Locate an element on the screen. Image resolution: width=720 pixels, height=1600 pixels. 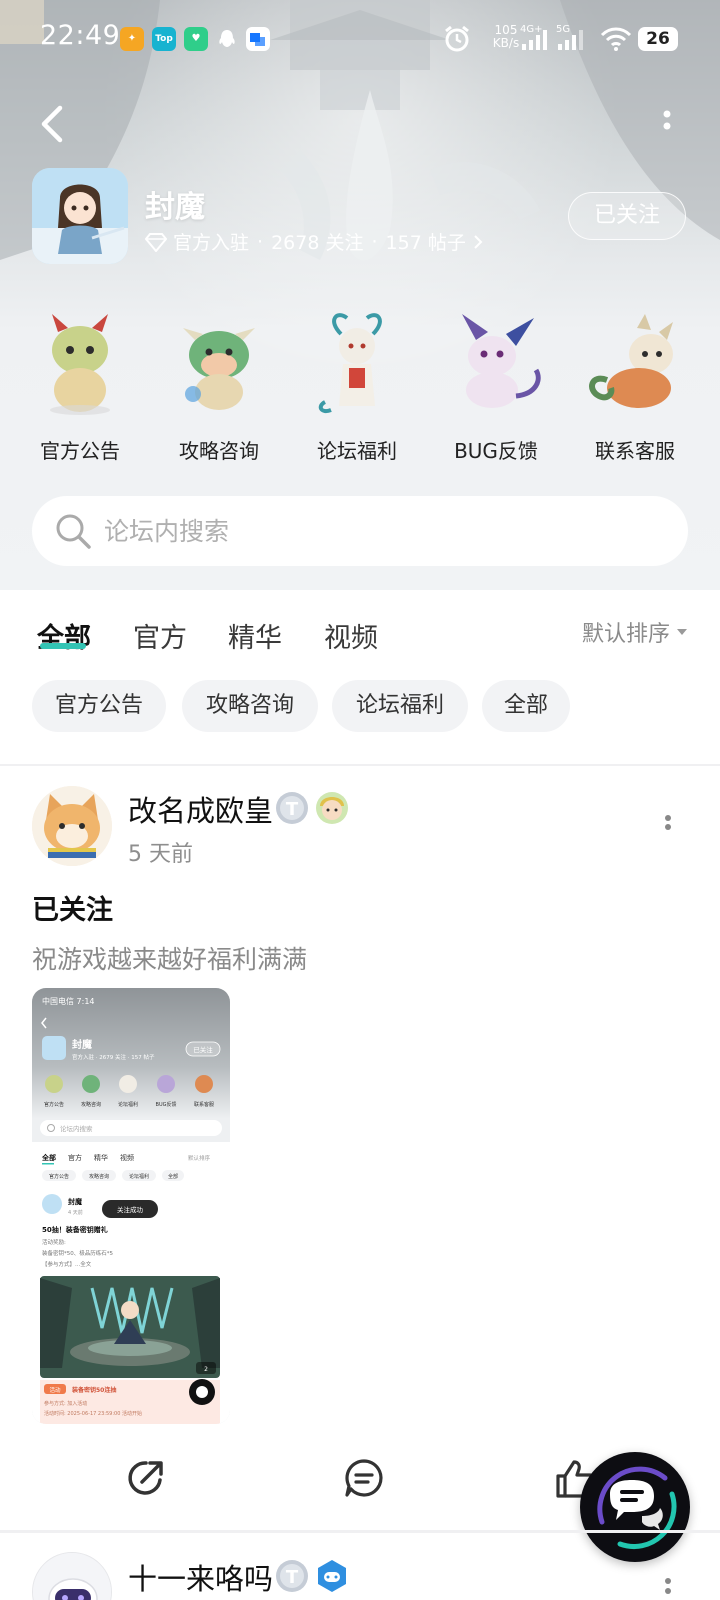
chip-strategy: 攻略咨询 is located at coordinates (250, 706).